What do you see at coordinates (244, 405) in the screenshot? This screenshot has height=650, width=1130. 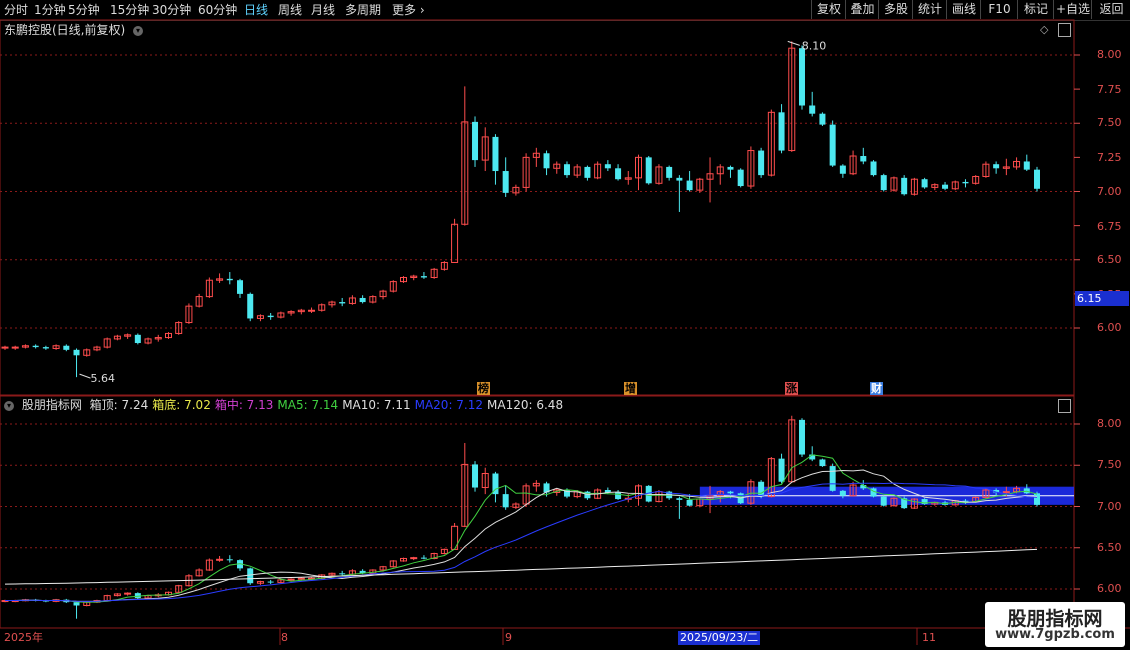 I see `indicator-value: 箱中: 7.13` at bounding box center [244, 405].